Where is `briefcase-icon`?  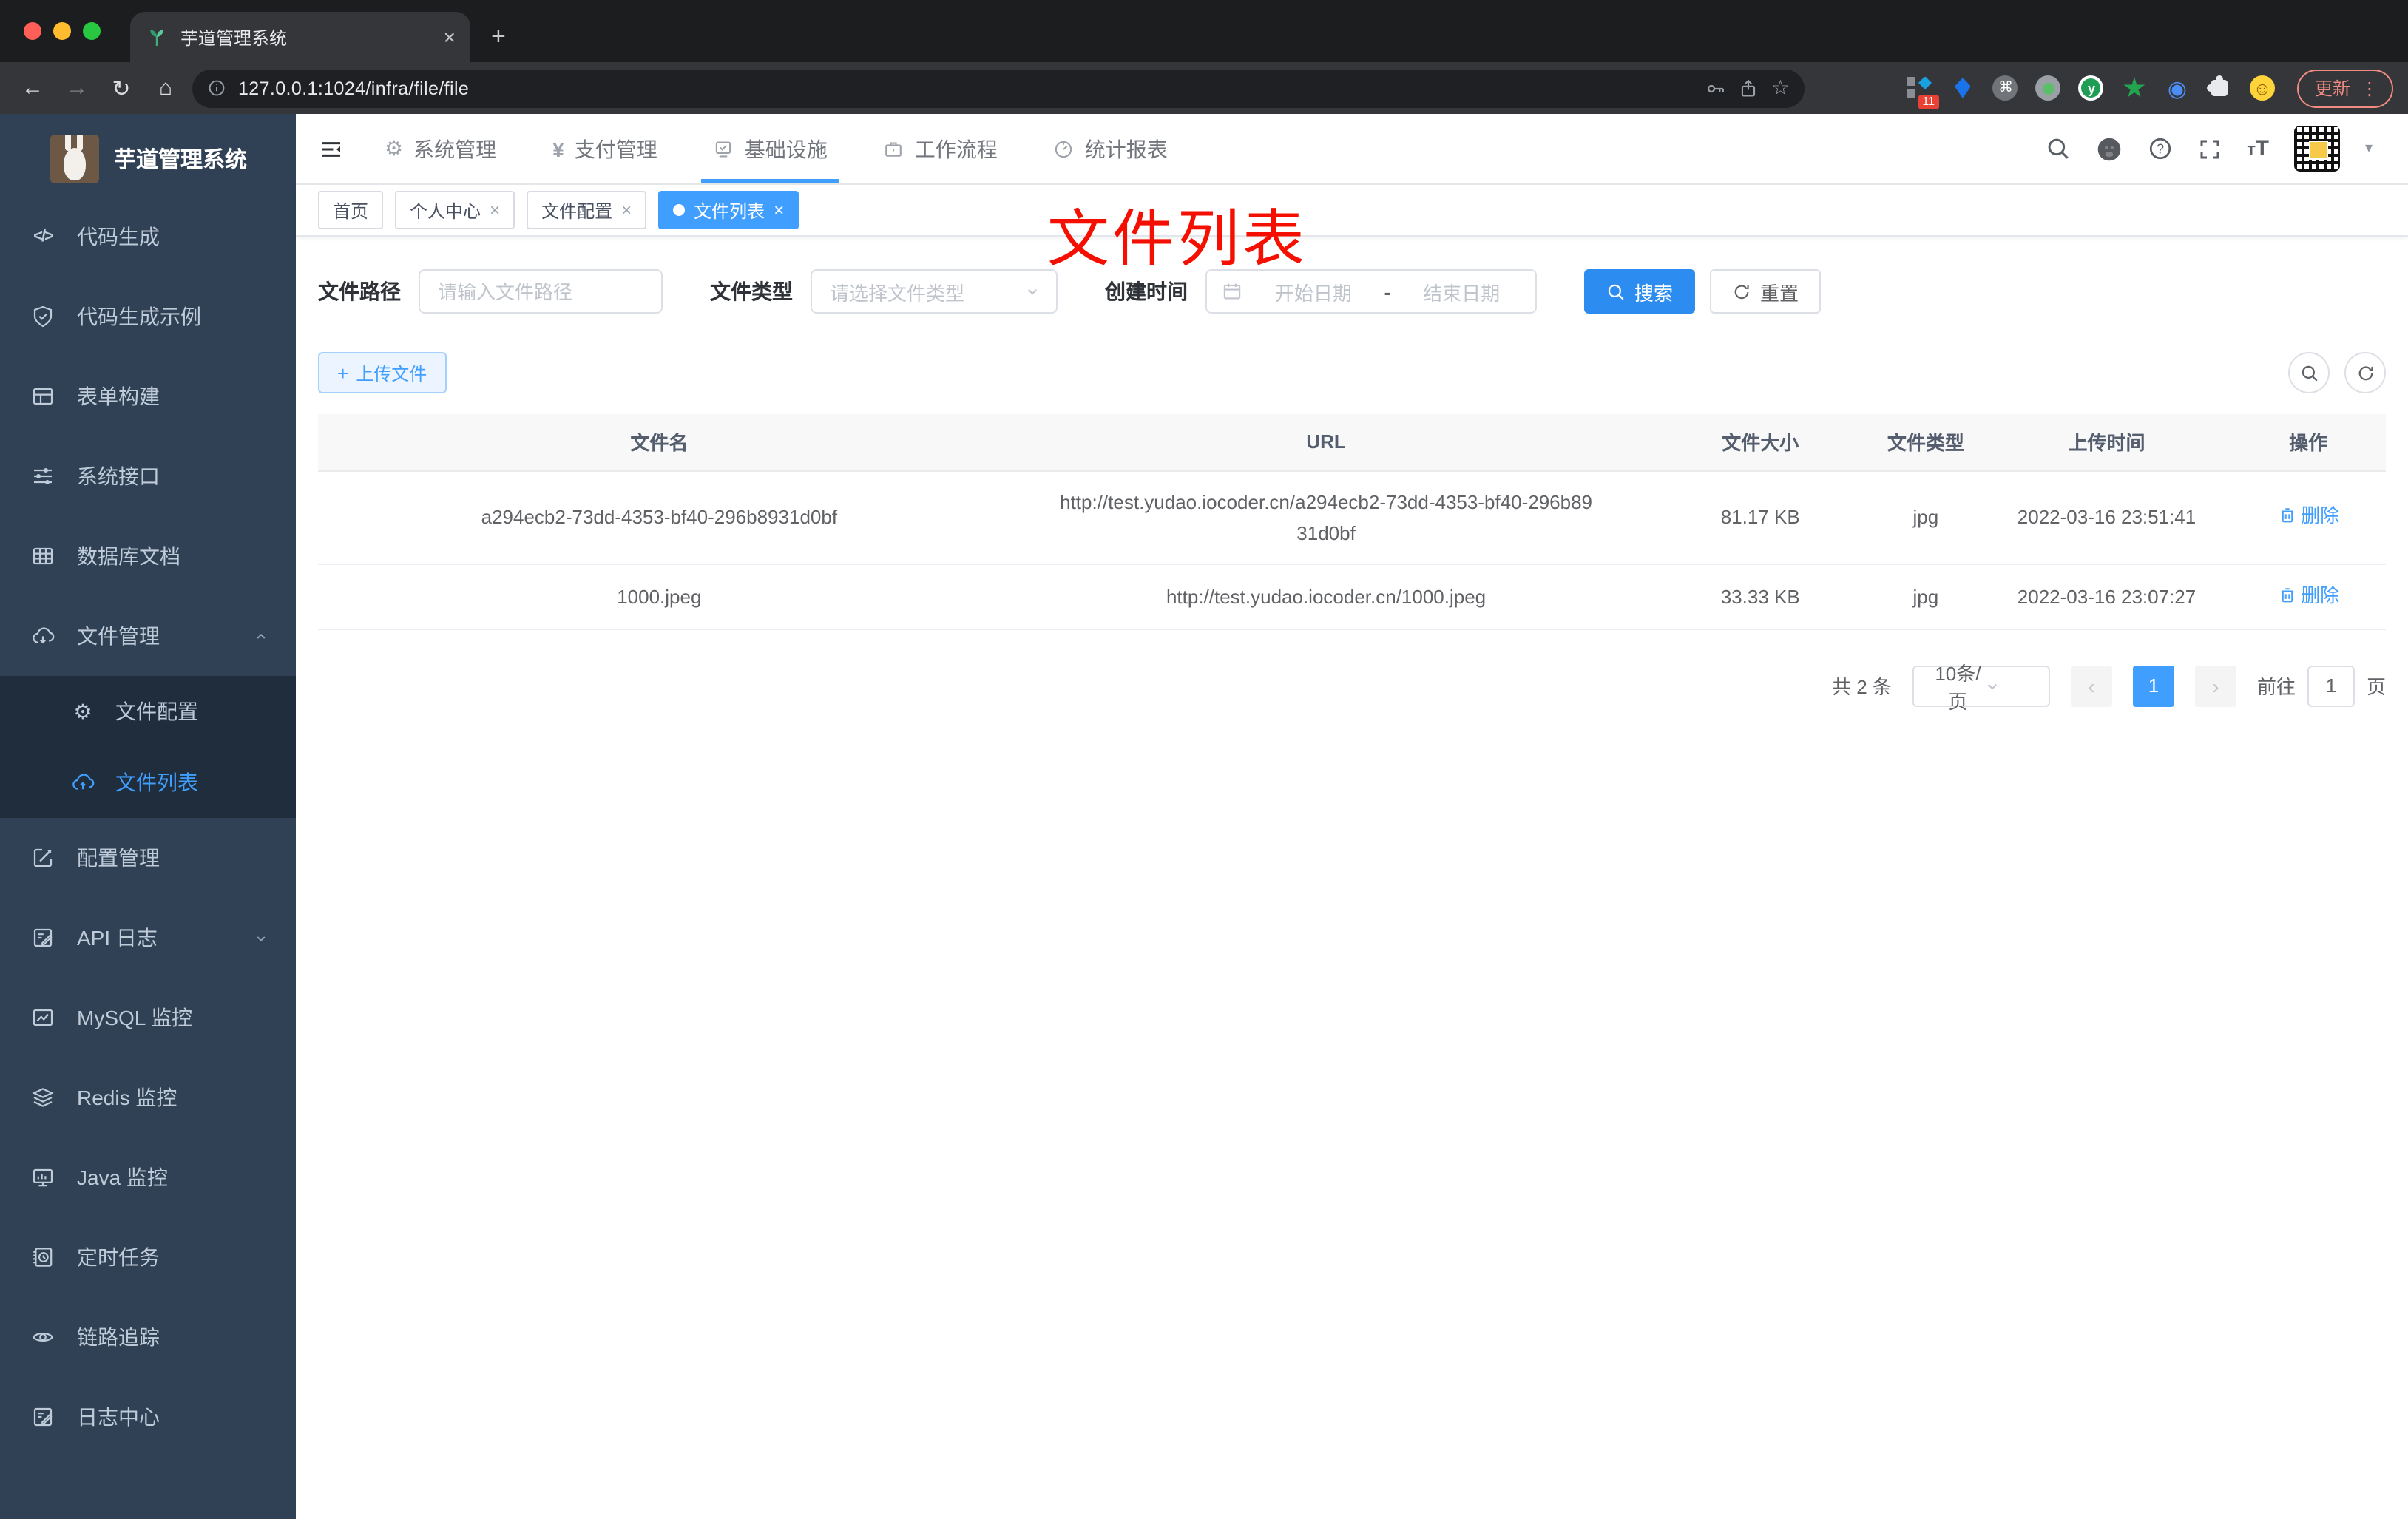 briefcase-icon is located at coordinates (894, 148).